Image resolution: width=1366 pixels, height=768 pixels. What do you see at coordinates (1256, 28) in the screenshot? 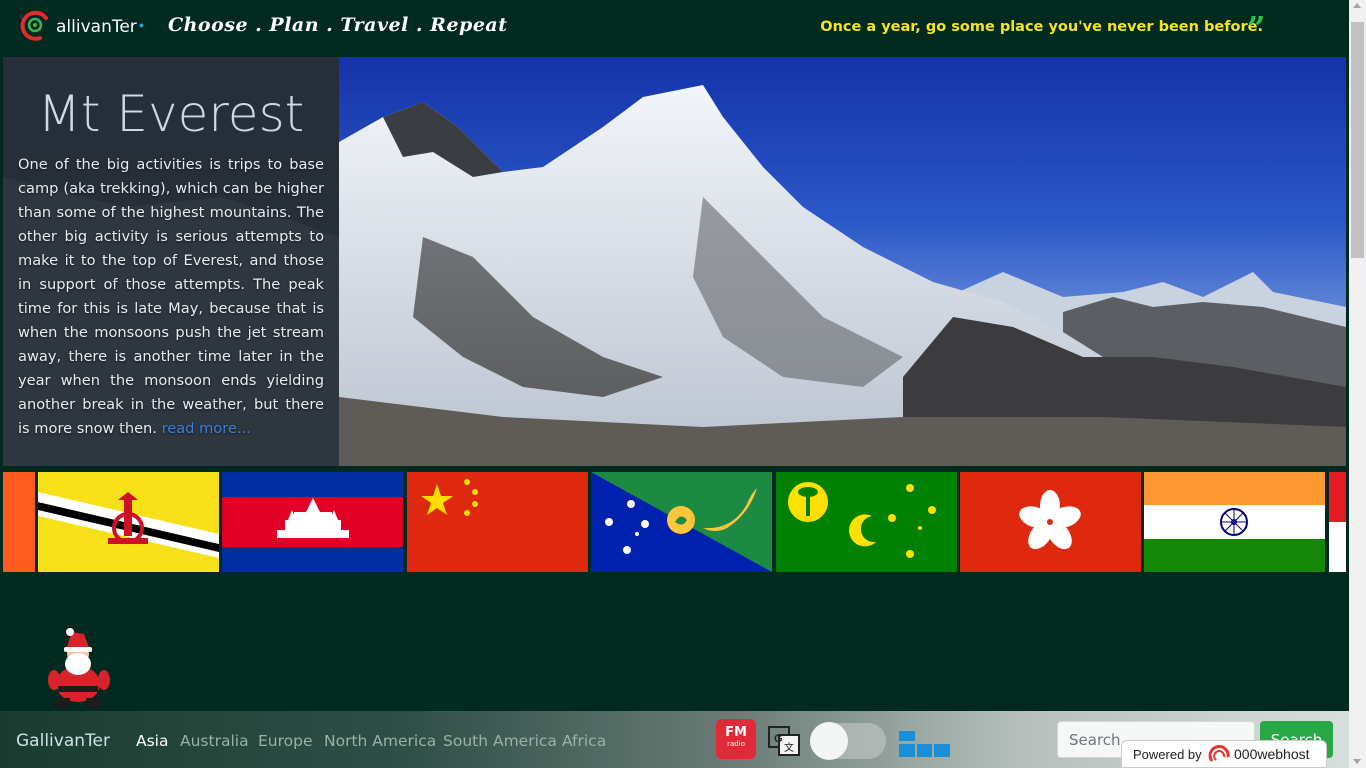
I see `quote-mark-icon: ”` at bounding box center [1256, 28].